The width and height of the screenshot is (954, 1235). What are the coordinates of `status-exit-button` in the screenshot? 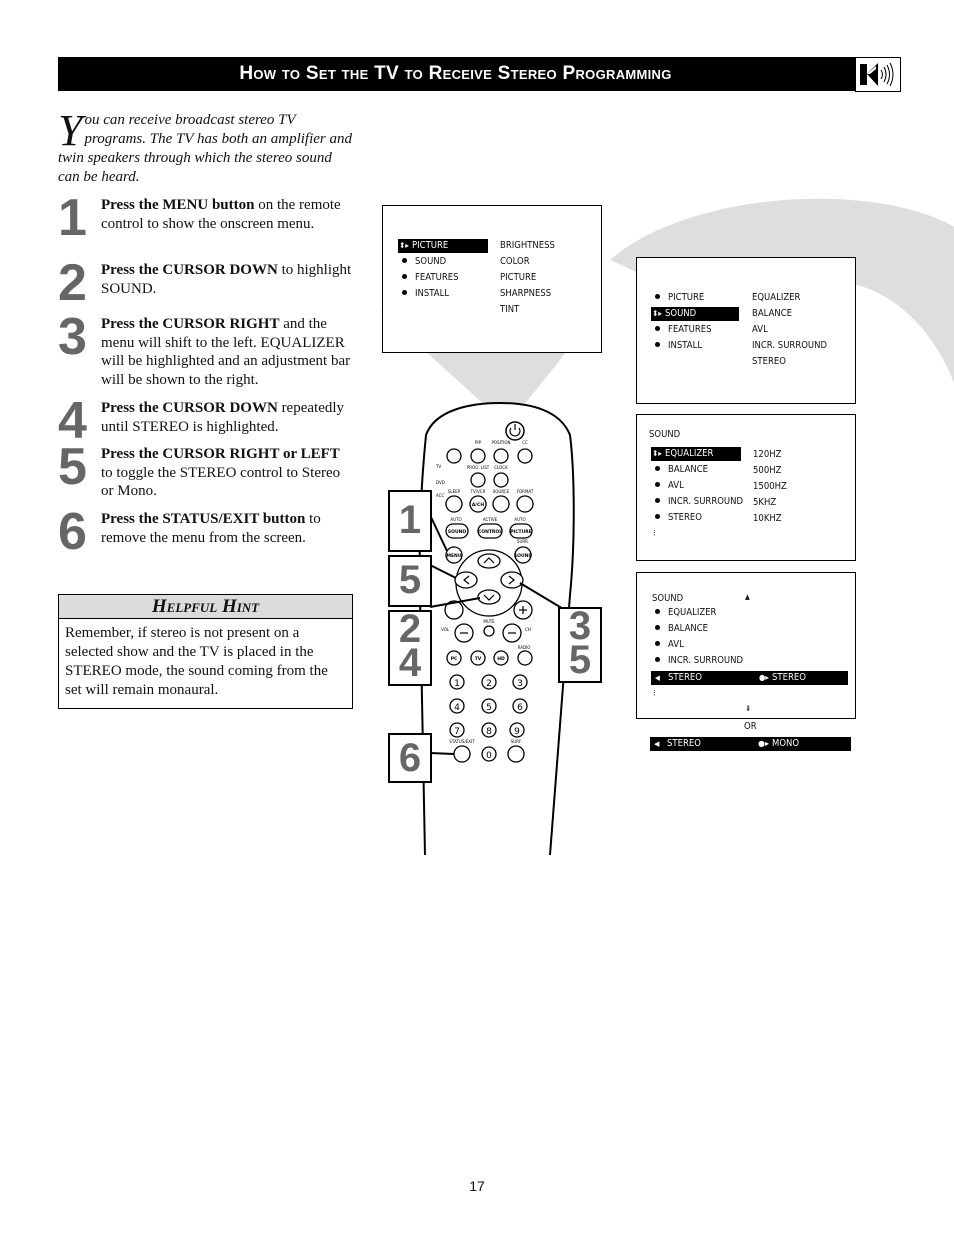 It's located at (462, 754).